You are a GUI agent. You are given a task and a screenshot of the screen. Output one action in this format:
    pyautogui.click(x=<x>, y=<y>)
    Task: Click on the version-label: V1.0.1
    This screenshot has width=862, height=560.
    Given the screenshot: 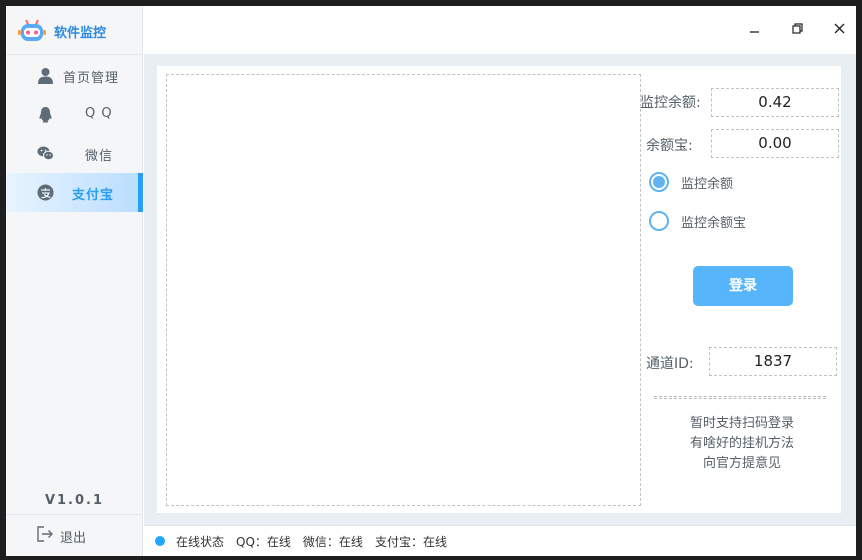 What is the action you would take?
    pyautogui.click(x=74, y=500)
    